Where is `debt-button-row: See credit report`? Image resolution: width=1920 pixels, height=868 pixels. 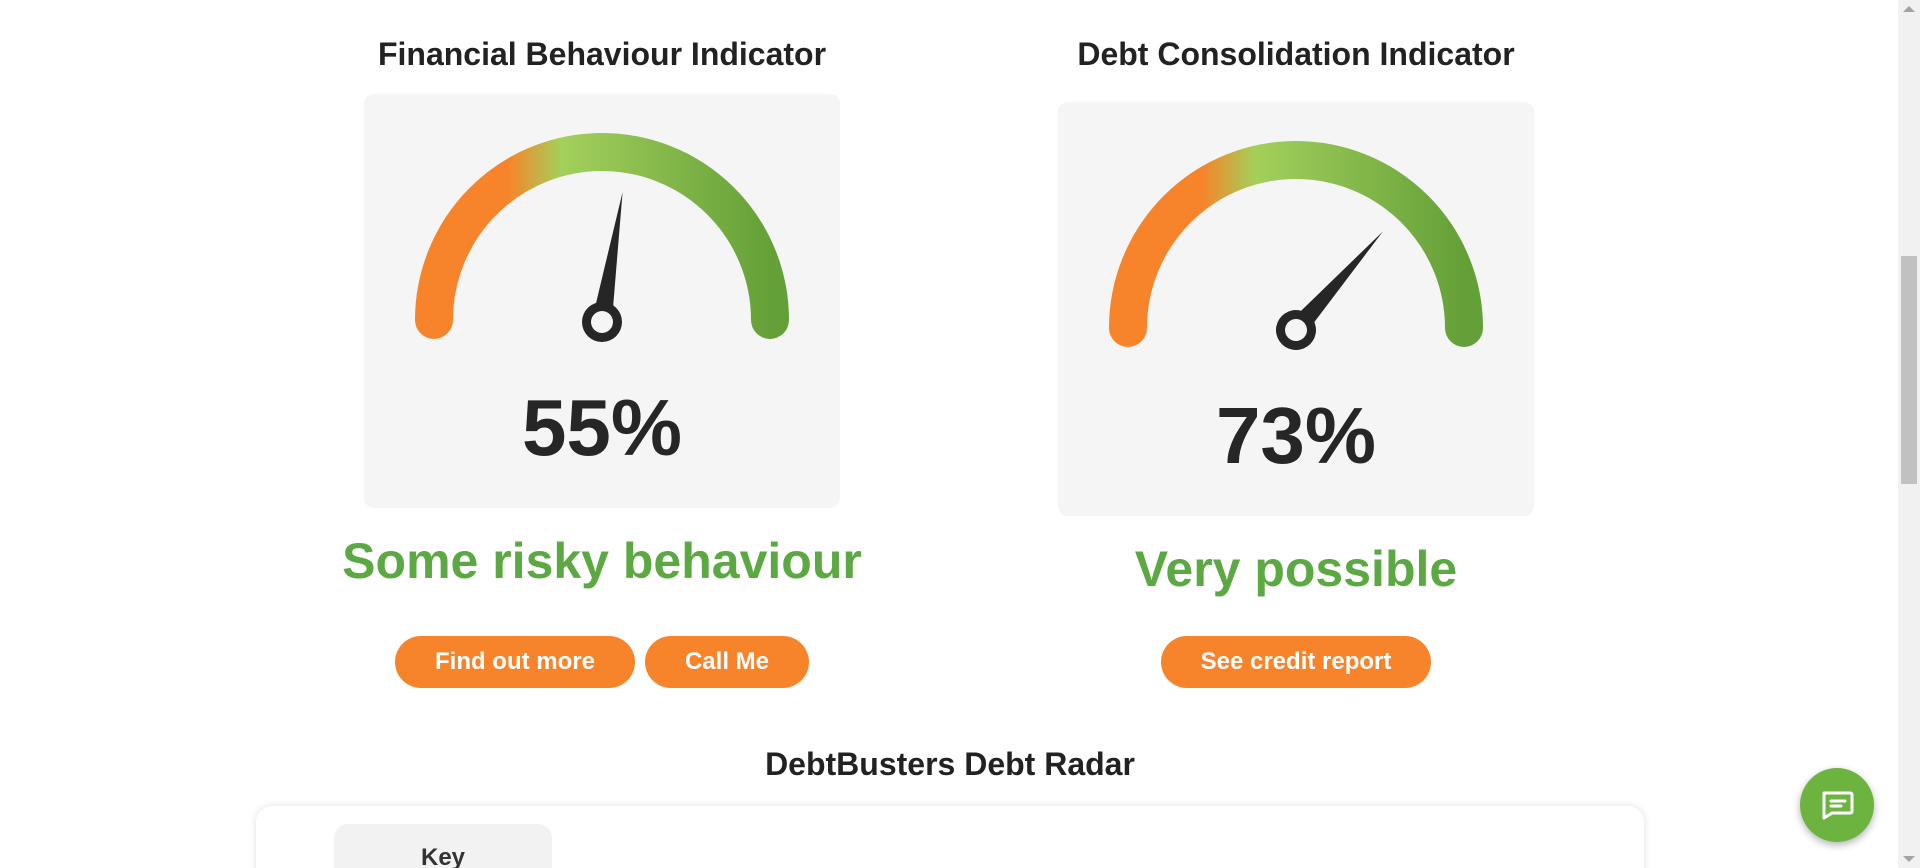 debt-button-row: See credit report is located at coordinates (1296, 662).